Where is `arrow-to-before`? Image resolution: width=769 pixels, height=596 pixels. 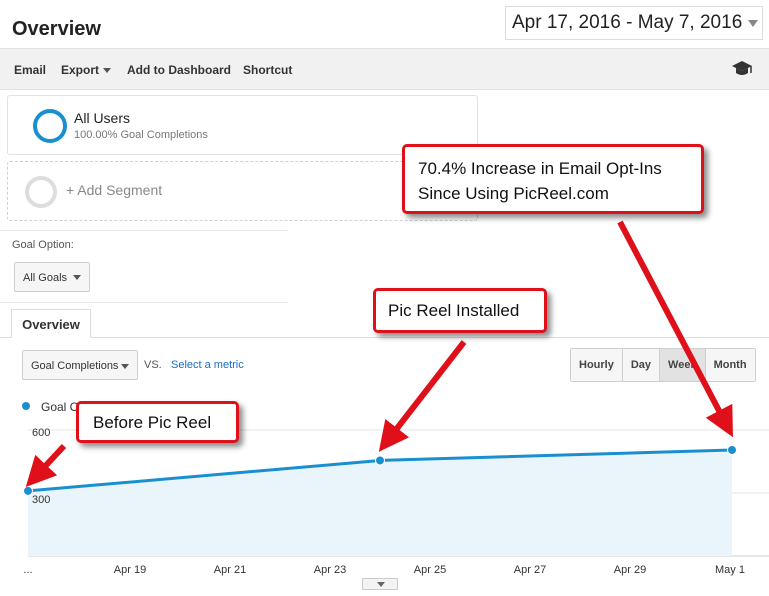
arrow-to-before is located at coordinates (46, 465).